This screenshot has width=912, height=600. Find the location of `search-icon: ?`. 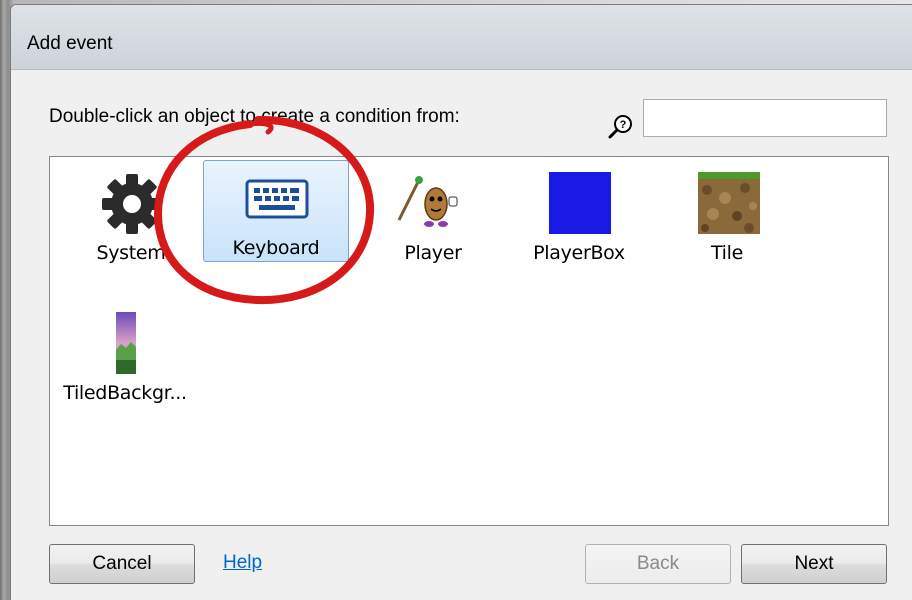

search-icon: ? is located at coordinates (620, 127).